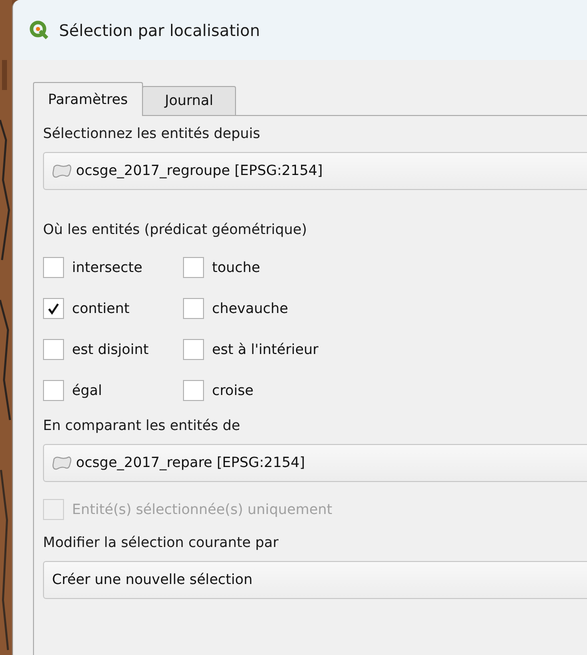 This screenshot has width=587, height=655. What do you see at coordinates (315, 580) in the screenshot?
I see `selection-mode-dropdown: Créer une nouvelle sélection` at bounding box center [315, 580].